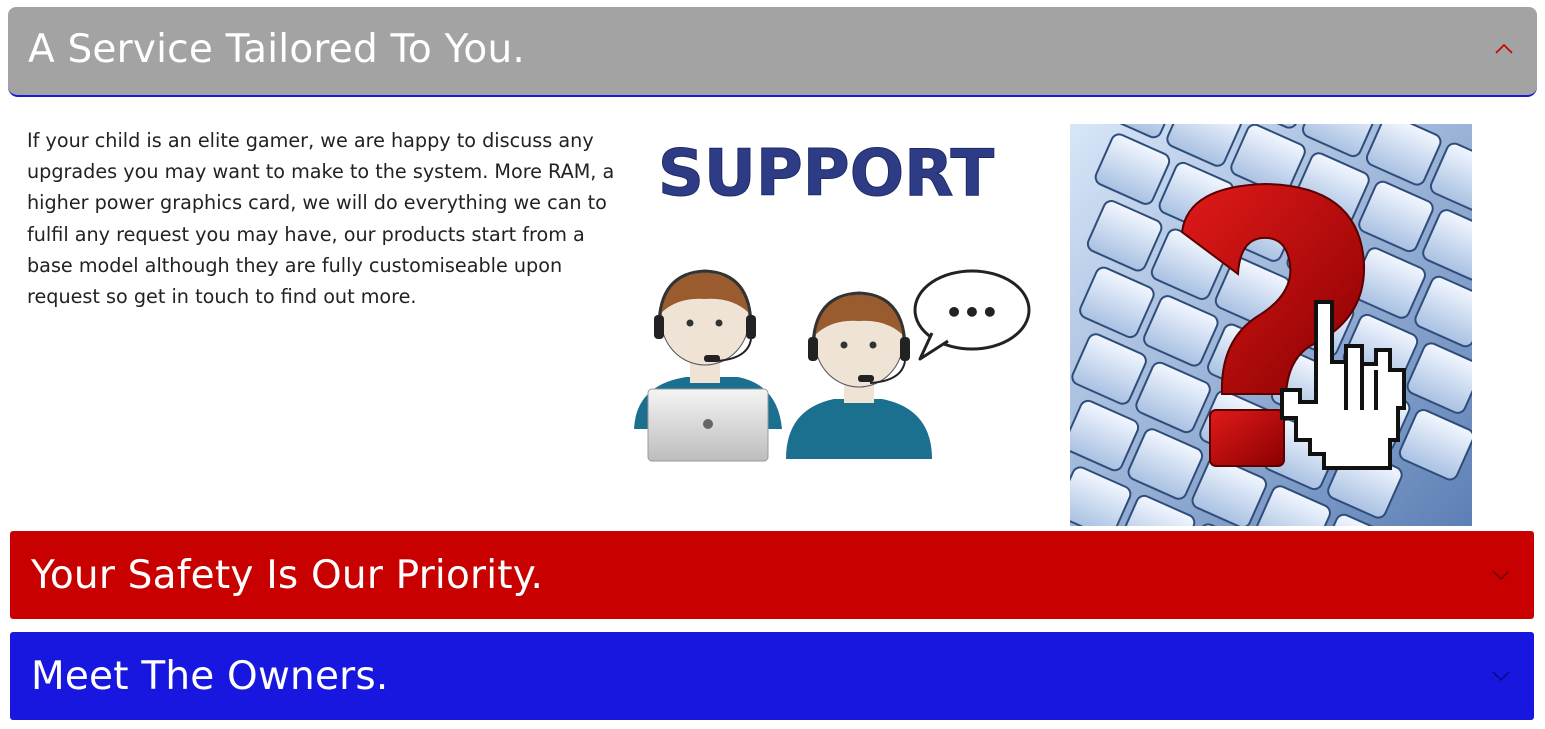 Image resolution: width=1545 pixels, height=729 pixels. I want to click on accordion-title: Your Safety Is Our Priority., so click(287, 575).